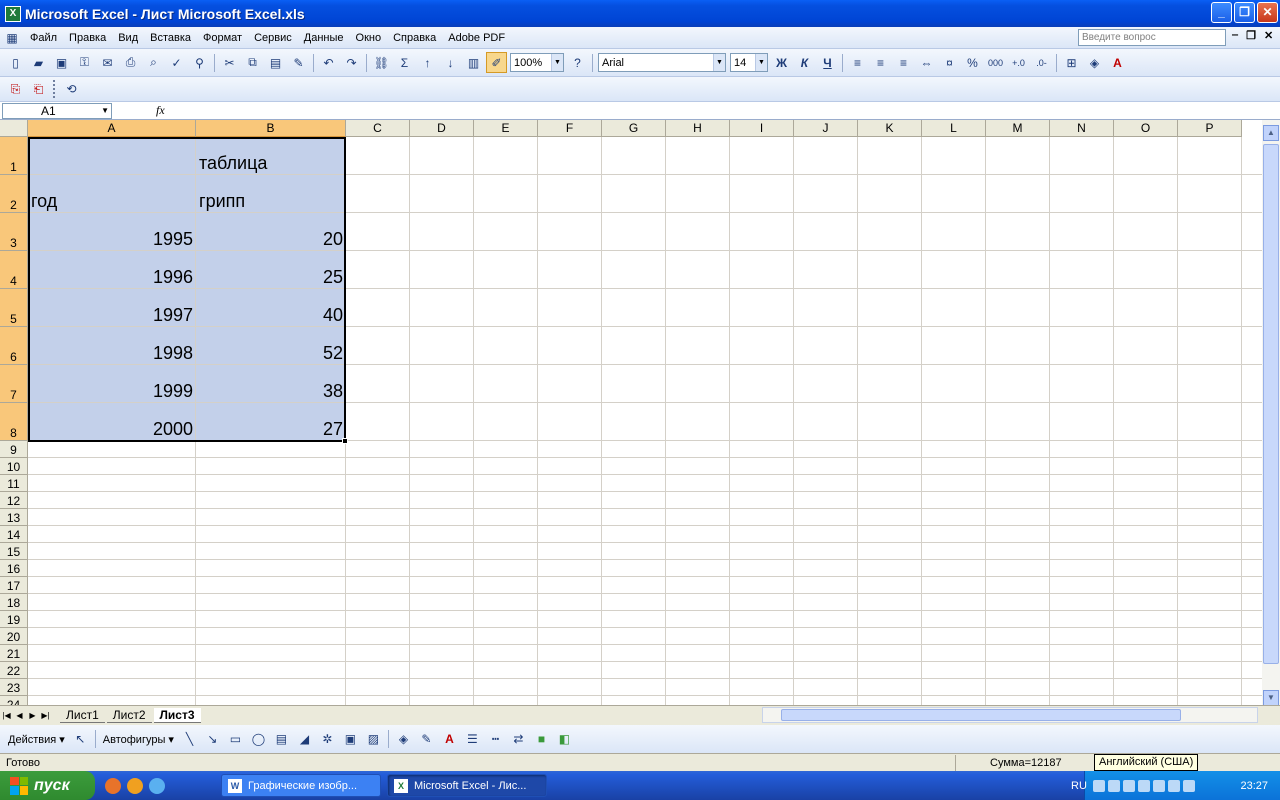 The height and width of the screenshot is (800, 1280). I want to click on line-style-icon: ☰, so click(472, 739).